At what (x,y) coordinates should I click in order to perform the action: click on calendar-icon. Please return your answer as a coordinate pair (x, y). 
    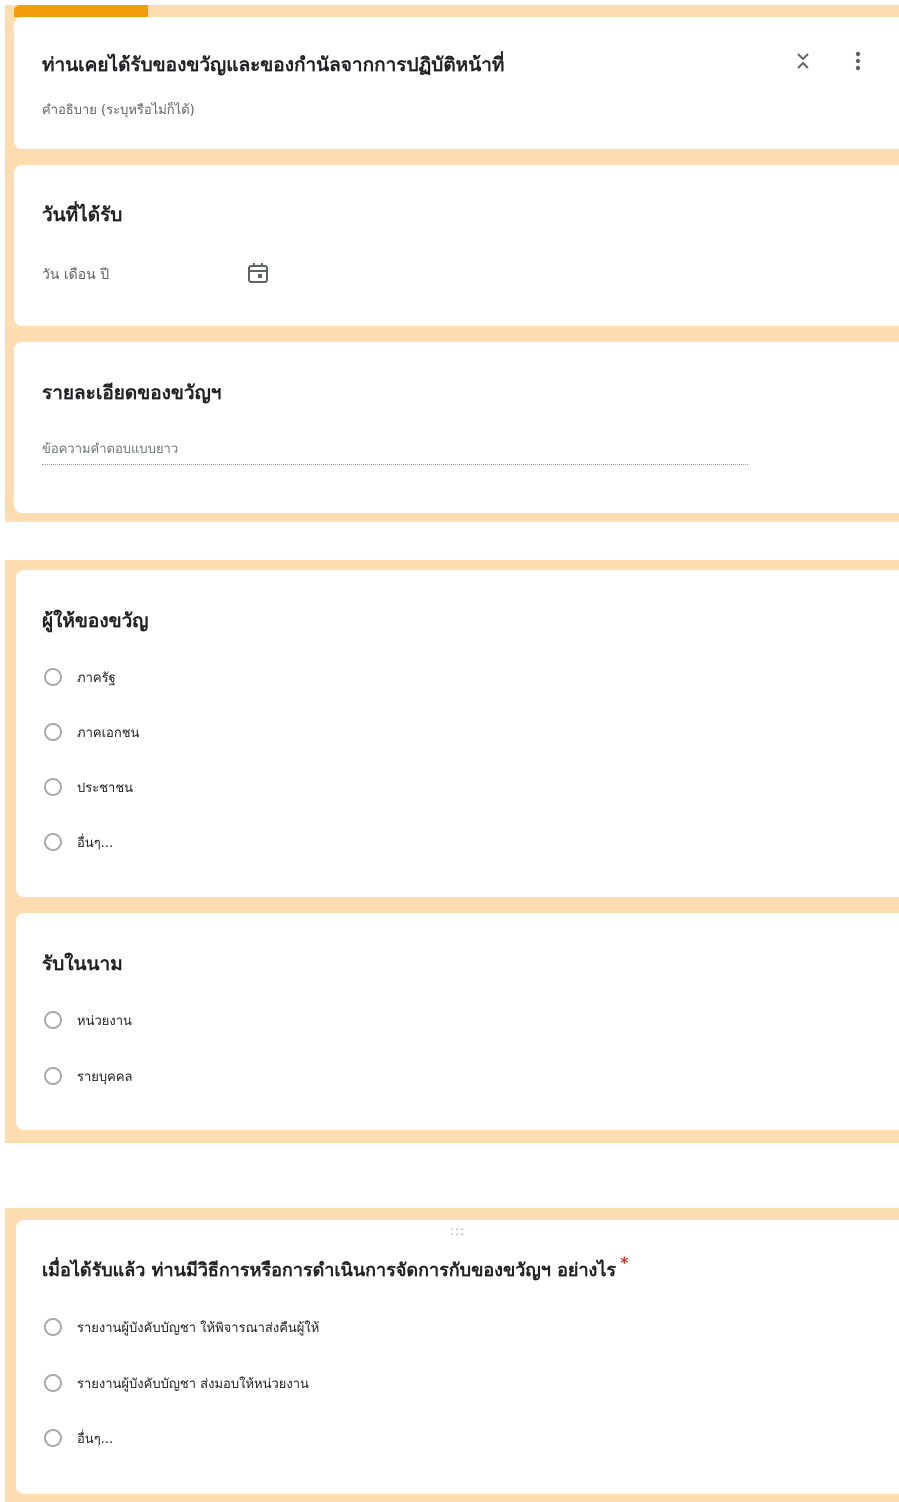
    Looking at the image, I should click on (258, 273).